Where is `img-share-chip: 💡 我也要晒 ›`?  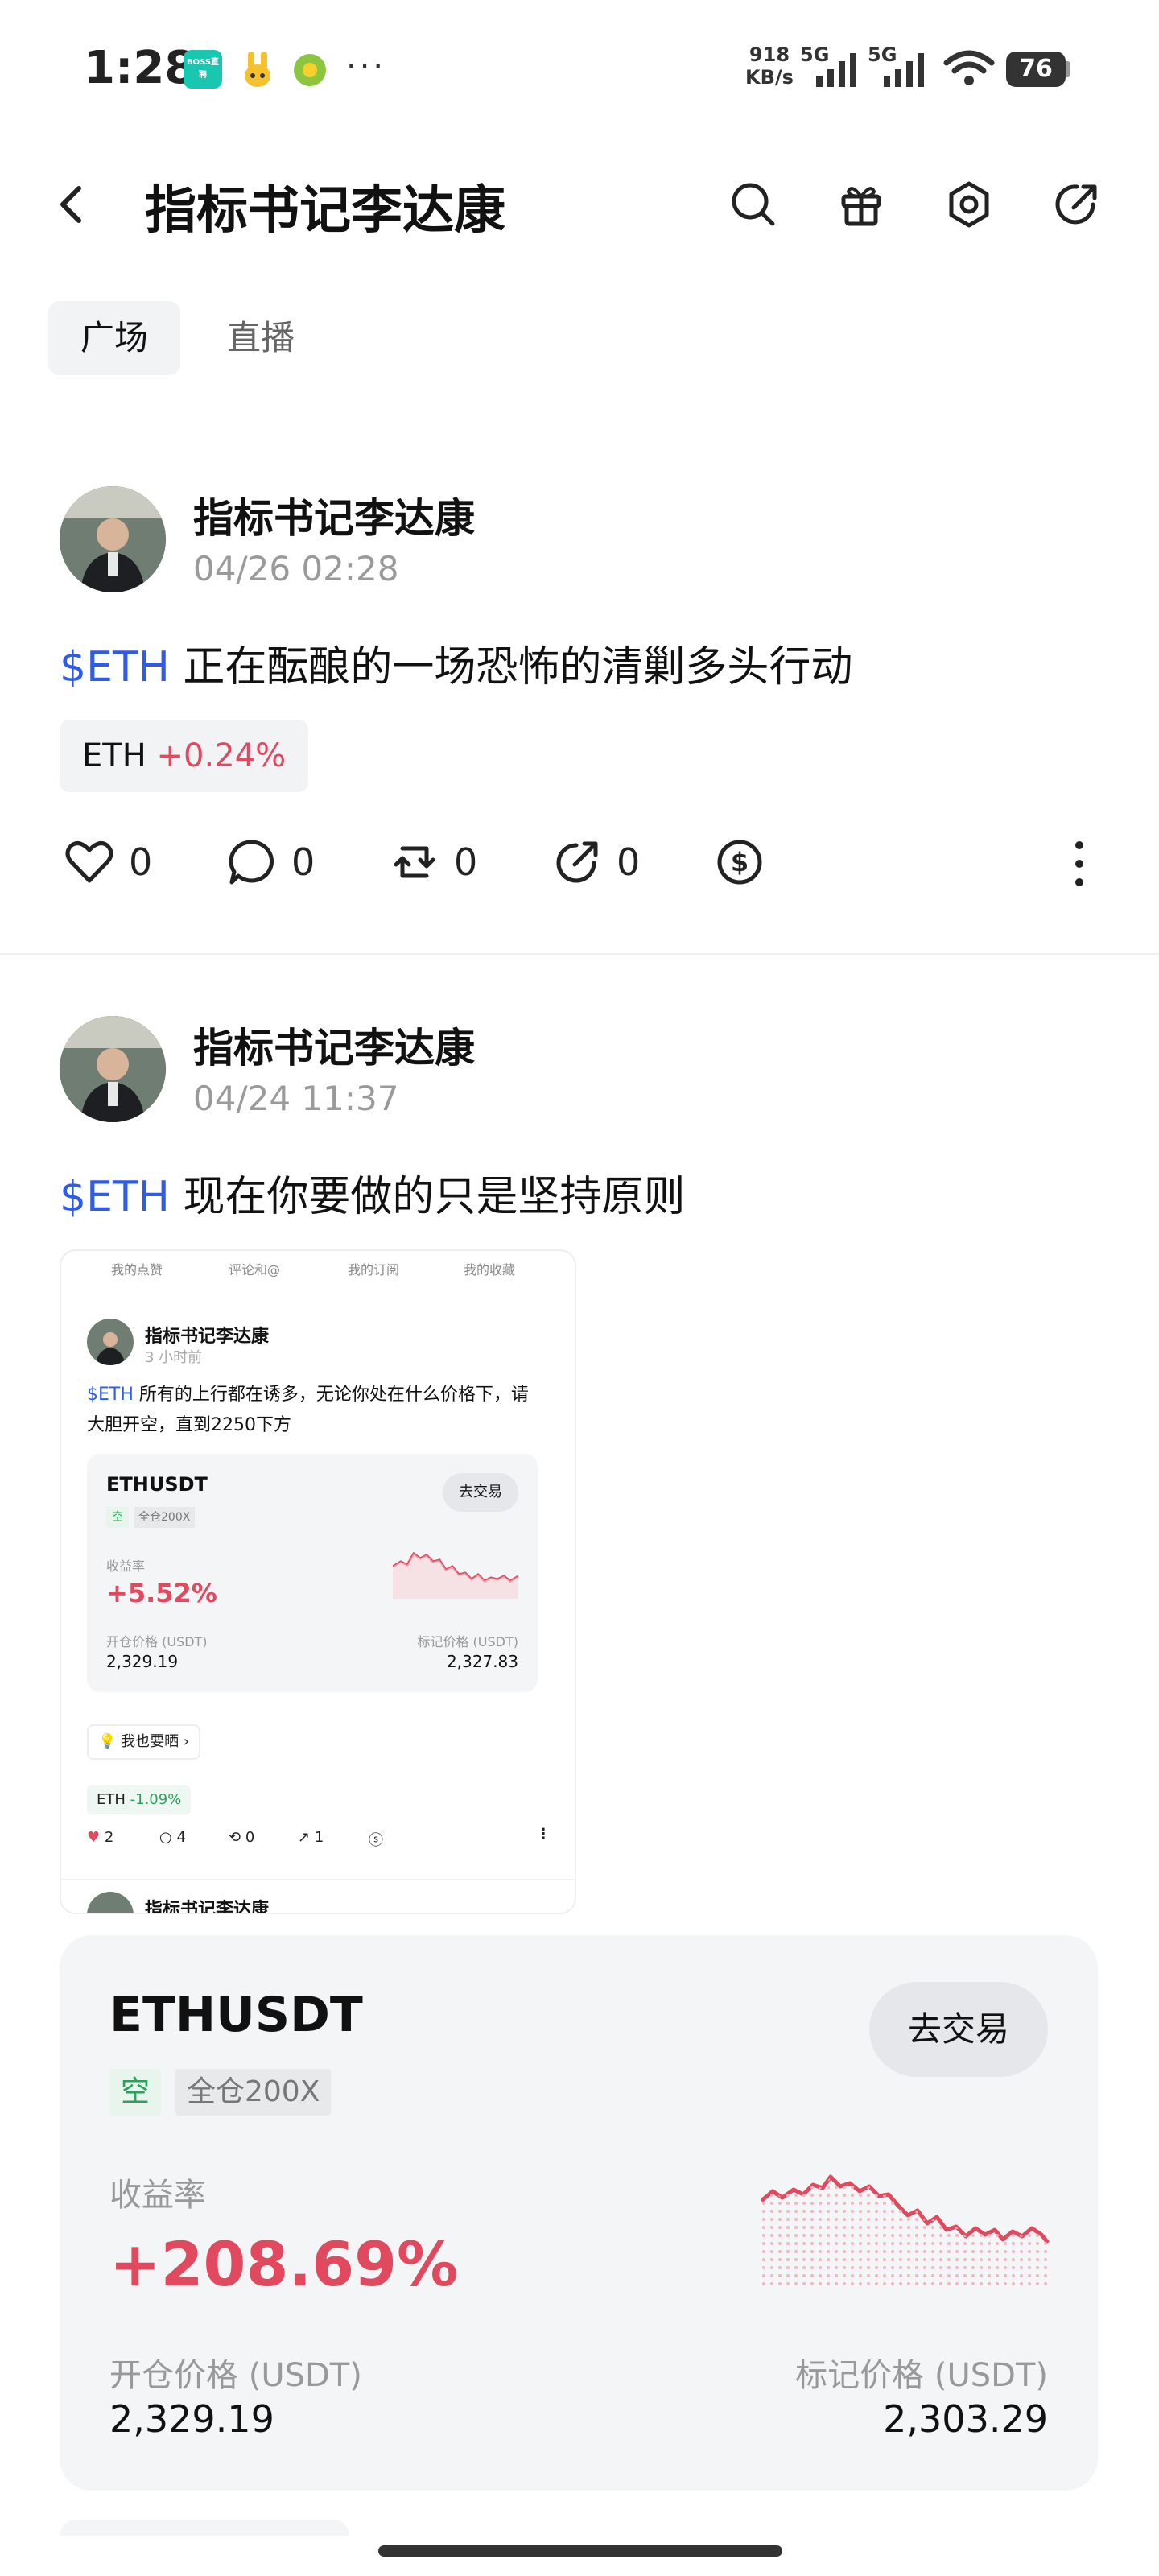
img-share-chip: 💡 我也要晒 › is located at coordinates (144, 1742).